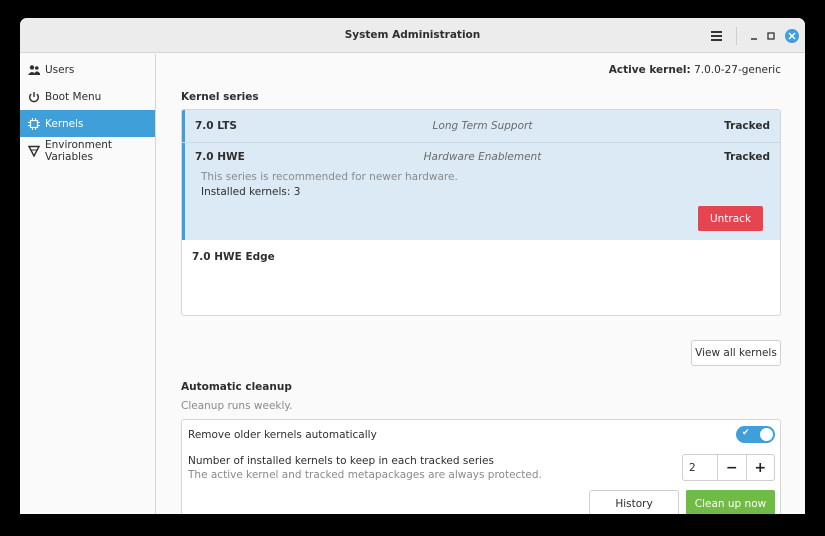 This screenshot has width=825, height=536. I want to click on view-all-kernels-button: View all kernels, so click(736, 353).